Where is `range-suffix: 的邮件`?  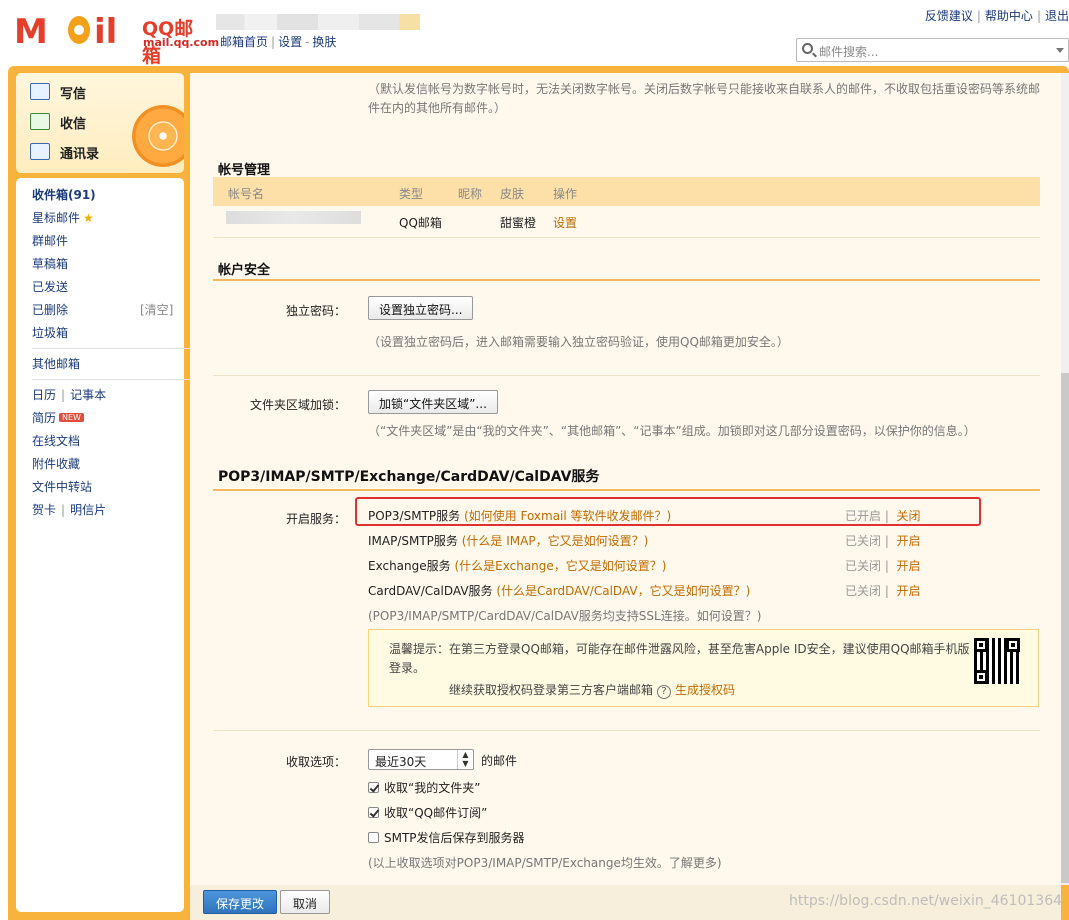 range-suffix: 的邮件 is located at coordinates (499, 761).